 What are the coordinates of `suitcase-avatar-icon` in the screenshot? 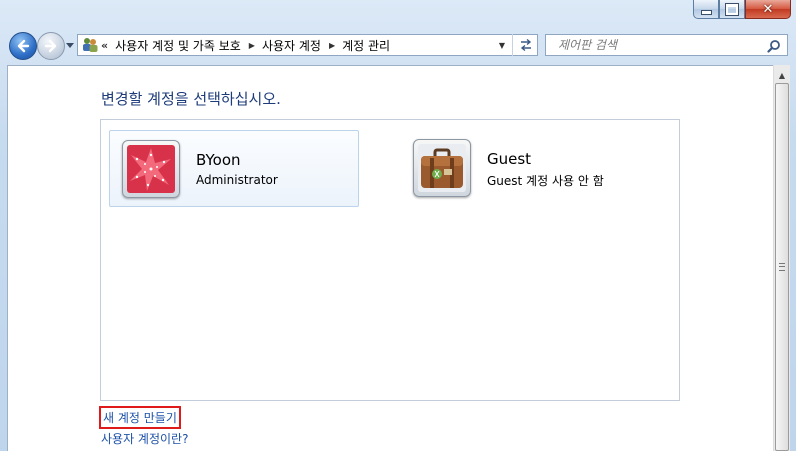 It's located at (442, 168).